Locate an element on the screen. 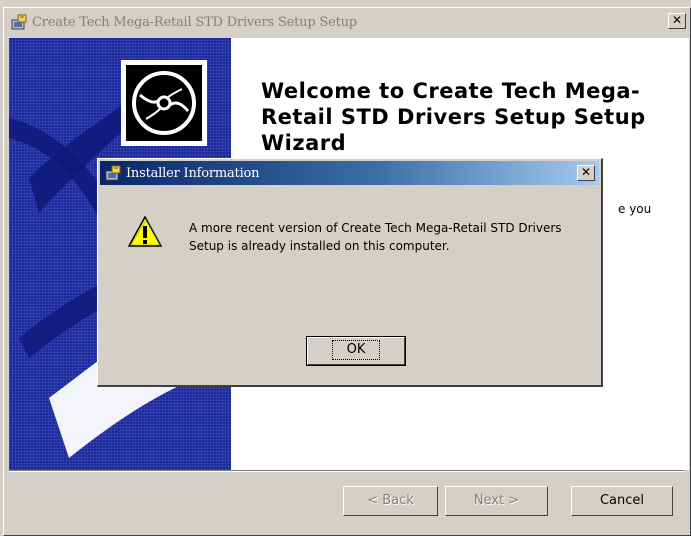 Image resolution: width=691 pixels, height=536 pixels. next-button: Next > is located at coordinates (496, 501).